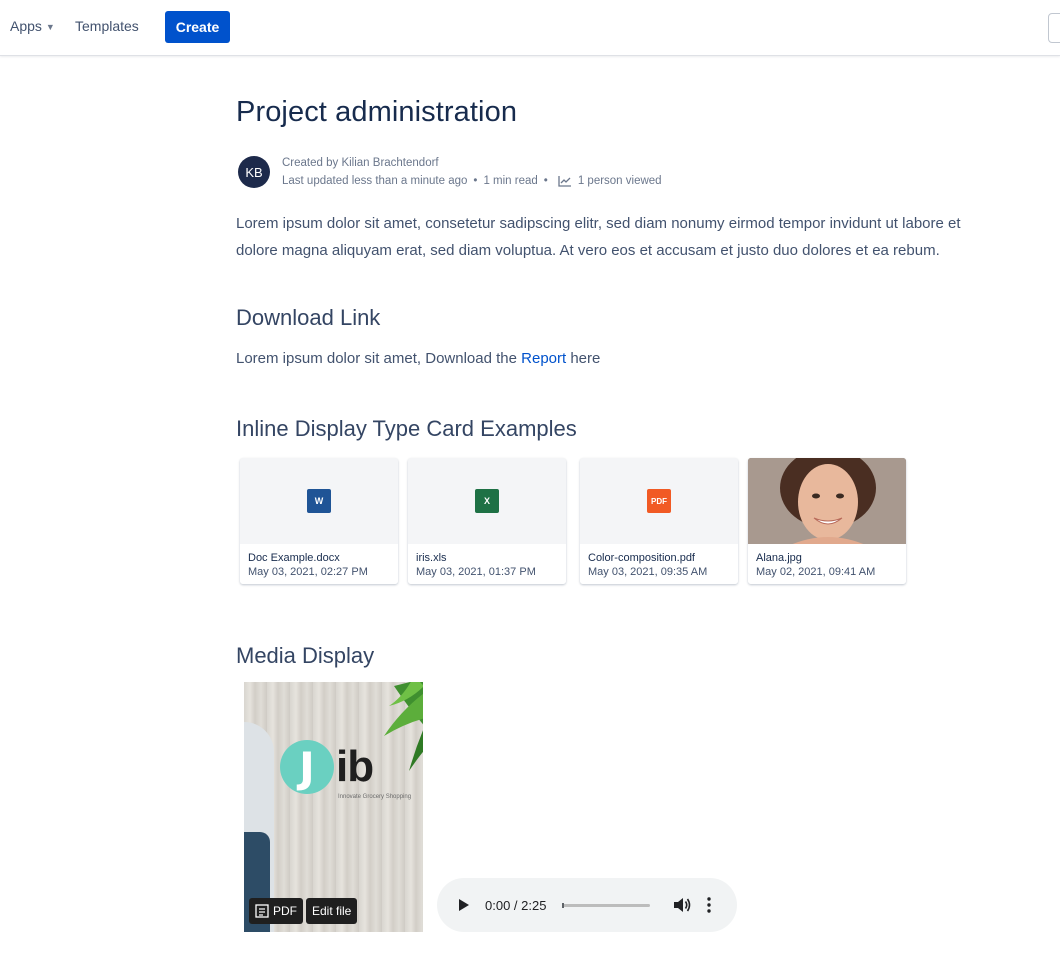 The height and width of the screenshot is (968, 1060). What do you see at coordinates (107, 26) in the screenshot?
I see `templates-link: Templates` at bounding box center [107, 26].